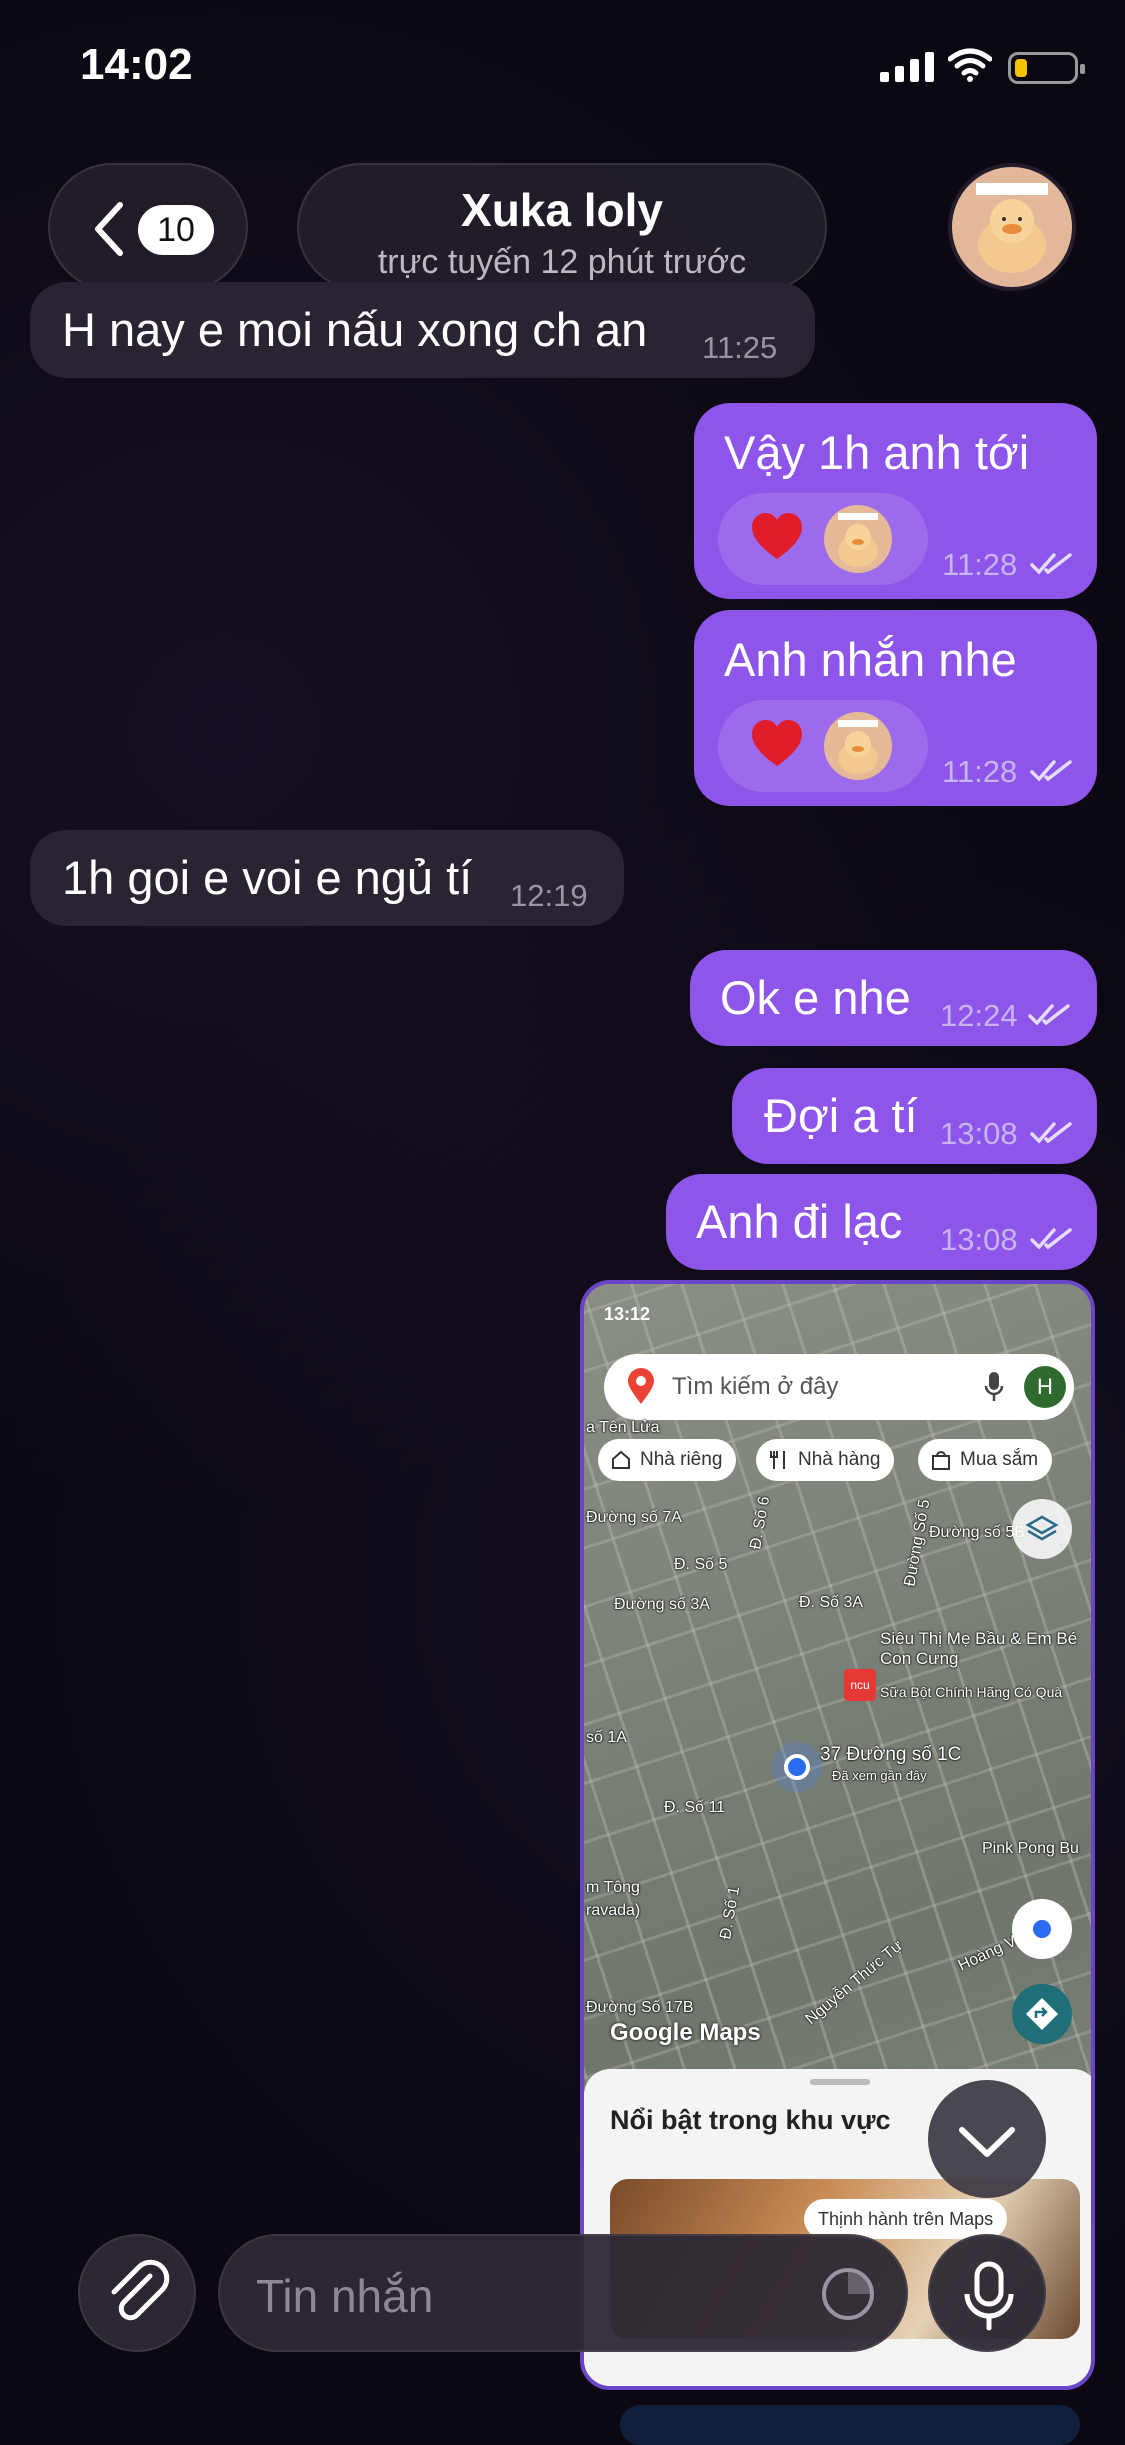 This screenshot has width=1125, height=2445. What do you see at coordinates (1042, 1529) in the screenshot?
I see `layers-icon` at bounding box center [1042, 1529].